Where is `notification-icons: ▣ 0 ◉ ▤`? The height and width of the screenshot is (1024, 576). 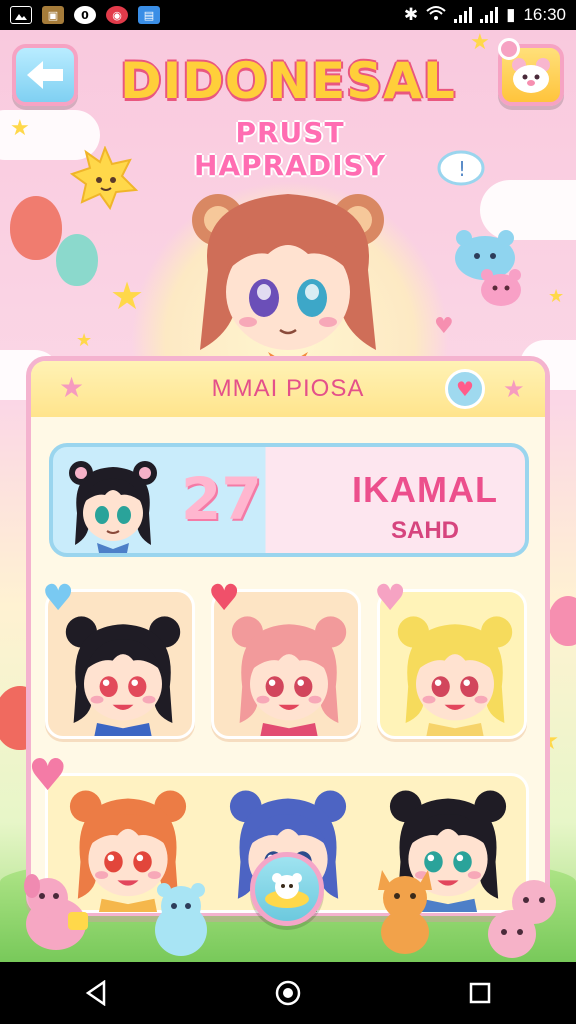 notification-icons: ▣ 0 ◉ ▤ is located at coordinates (85, 15).